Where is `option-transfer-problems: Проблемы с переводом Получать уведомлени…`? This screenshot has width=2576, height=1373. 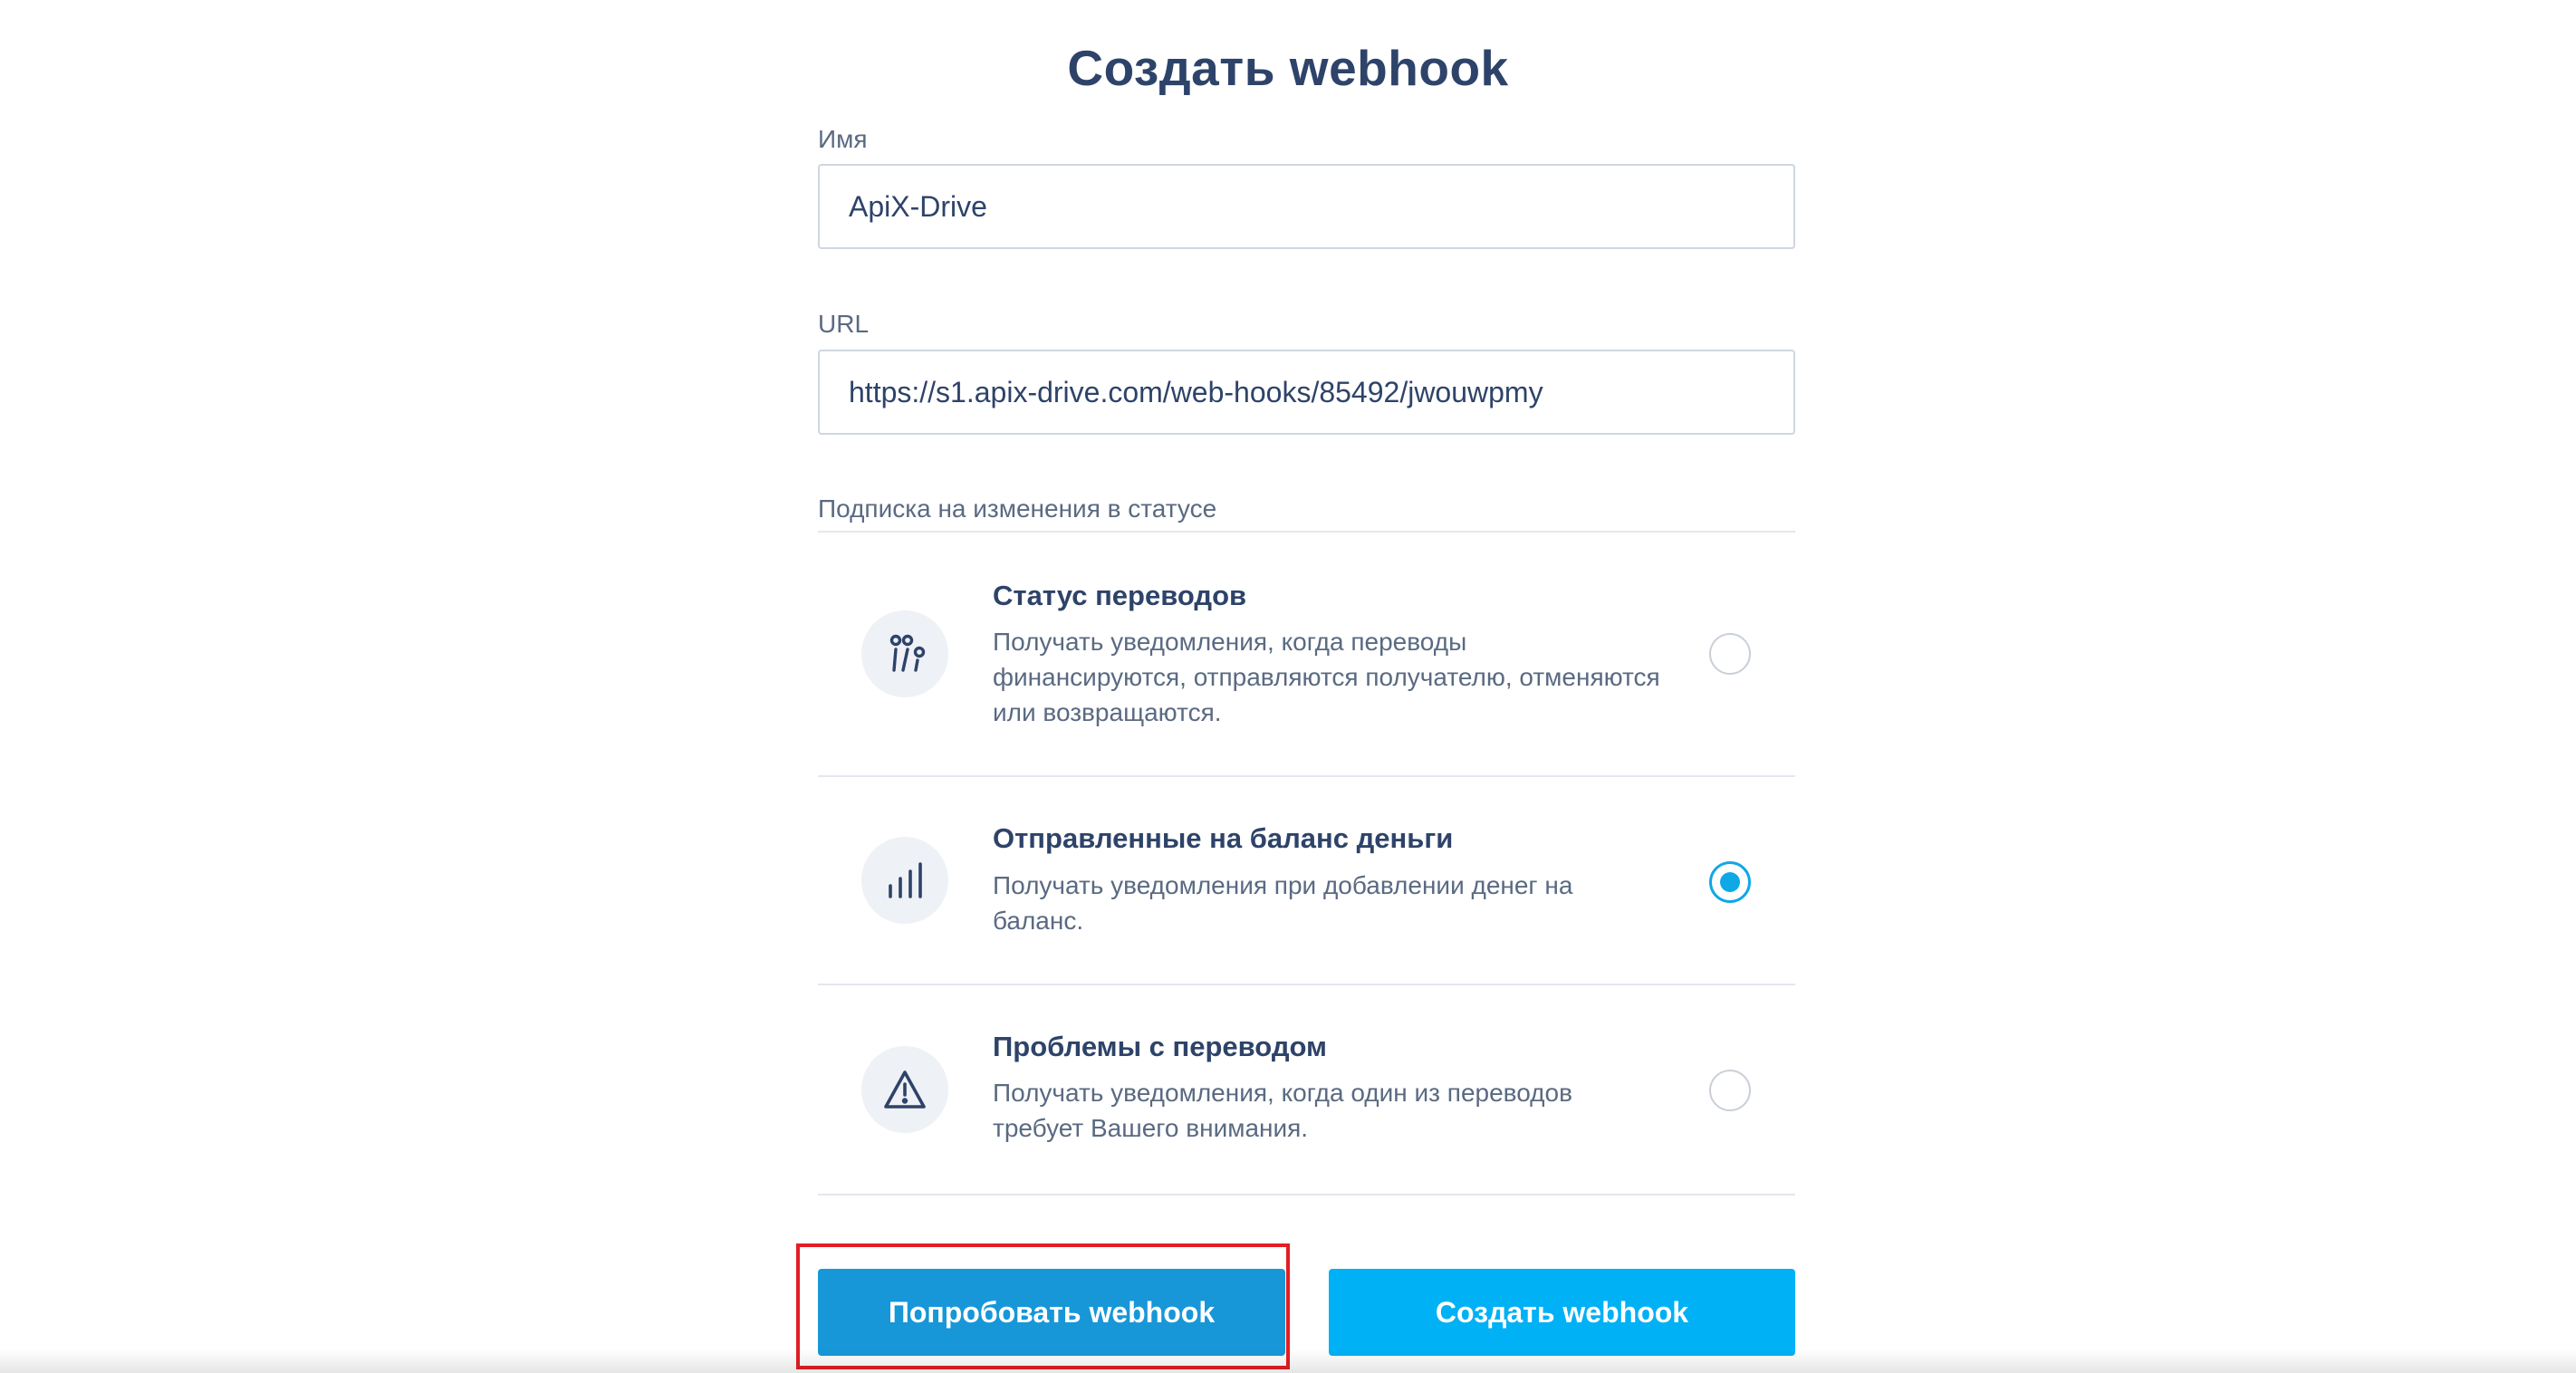
option-transfer-problems: Проблемы с переводом Получать уведомлени… is located at coordinates (1306, 1089).